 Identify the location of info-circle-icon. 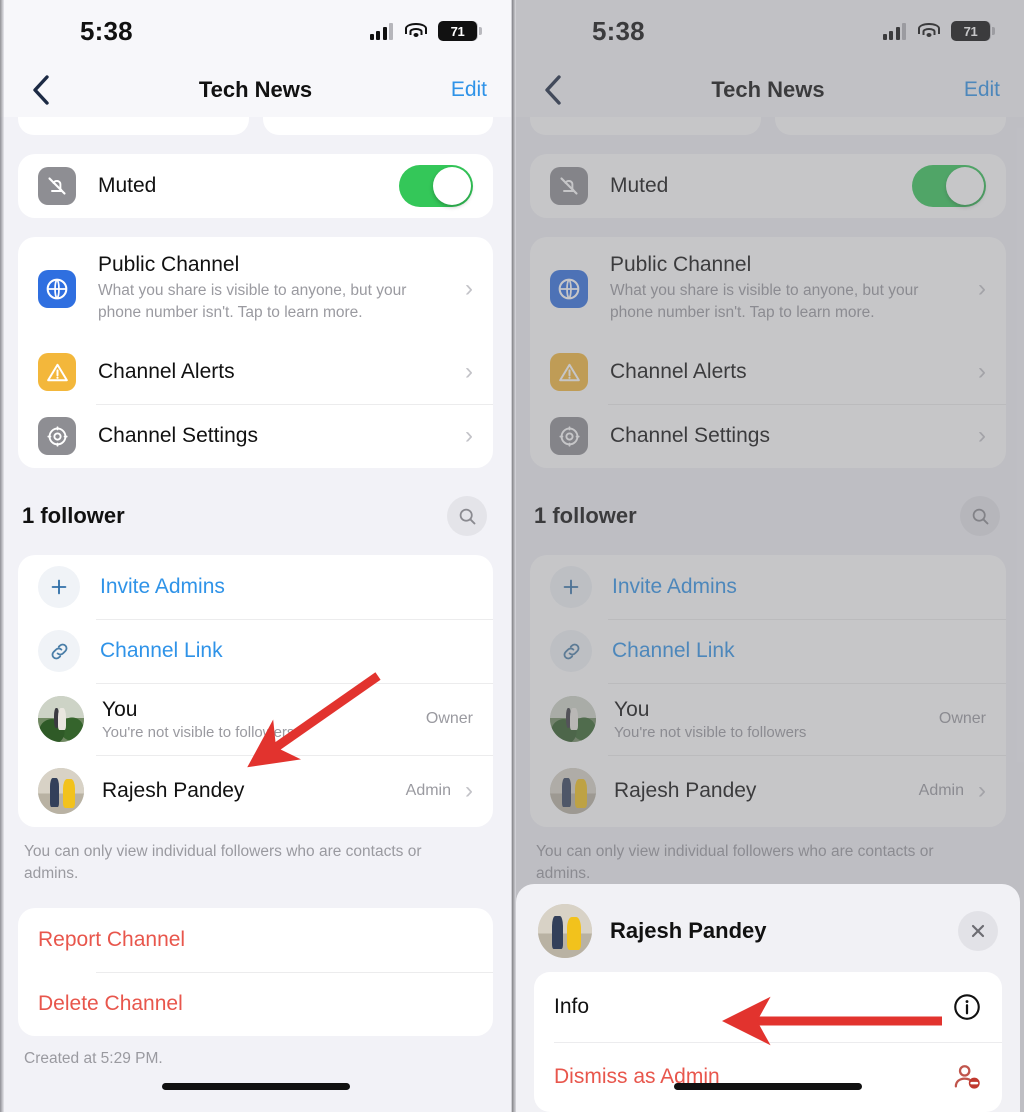
(967, 1007).